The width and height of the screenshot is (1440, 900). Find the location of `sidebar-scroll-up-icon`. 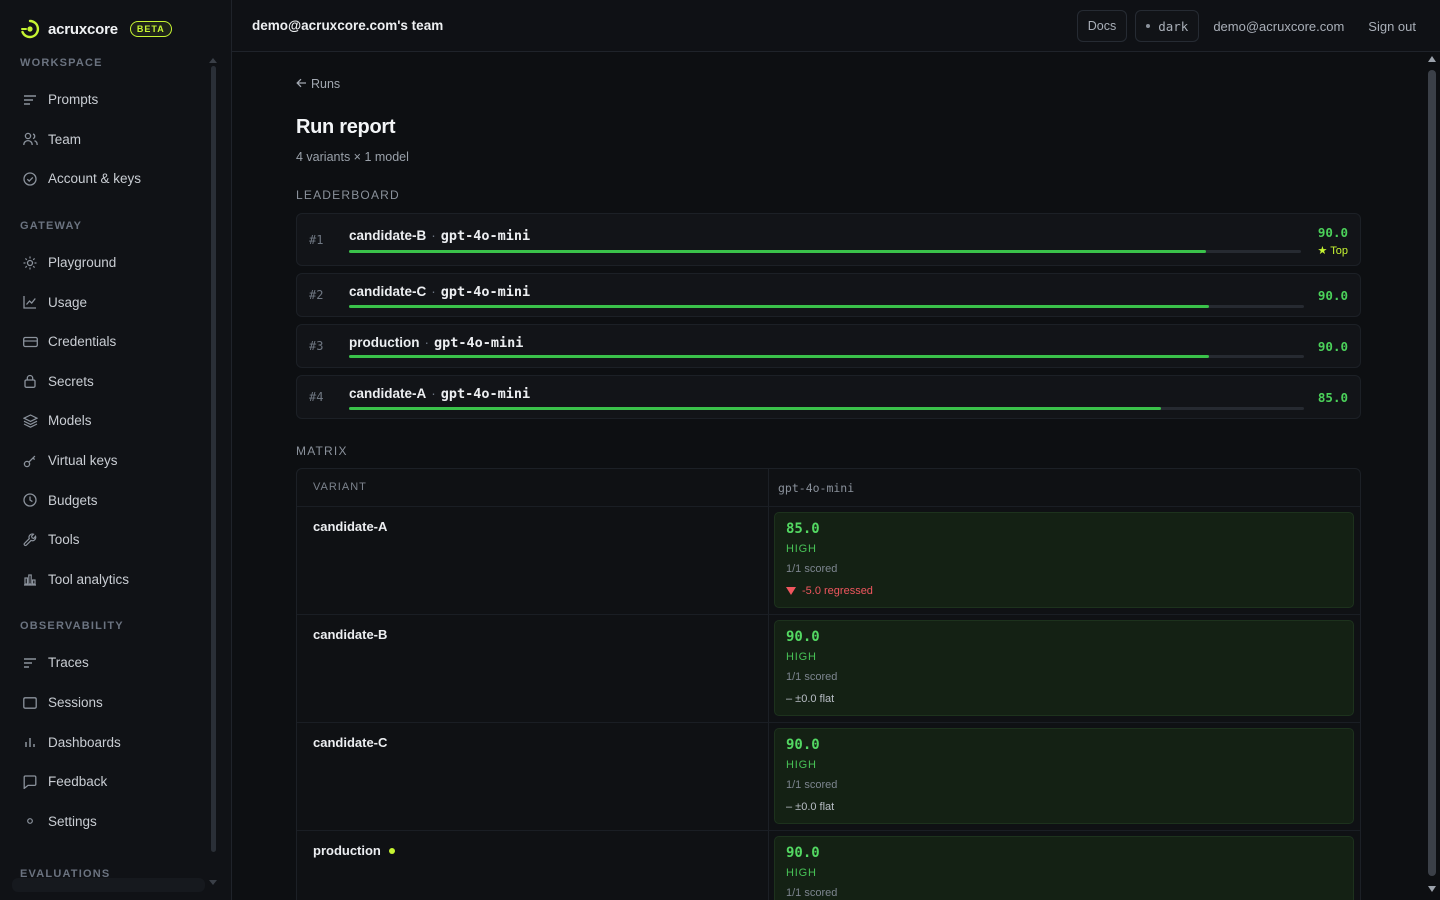

sidebar-scroll-up-icon is located at coordinates (213, 60).